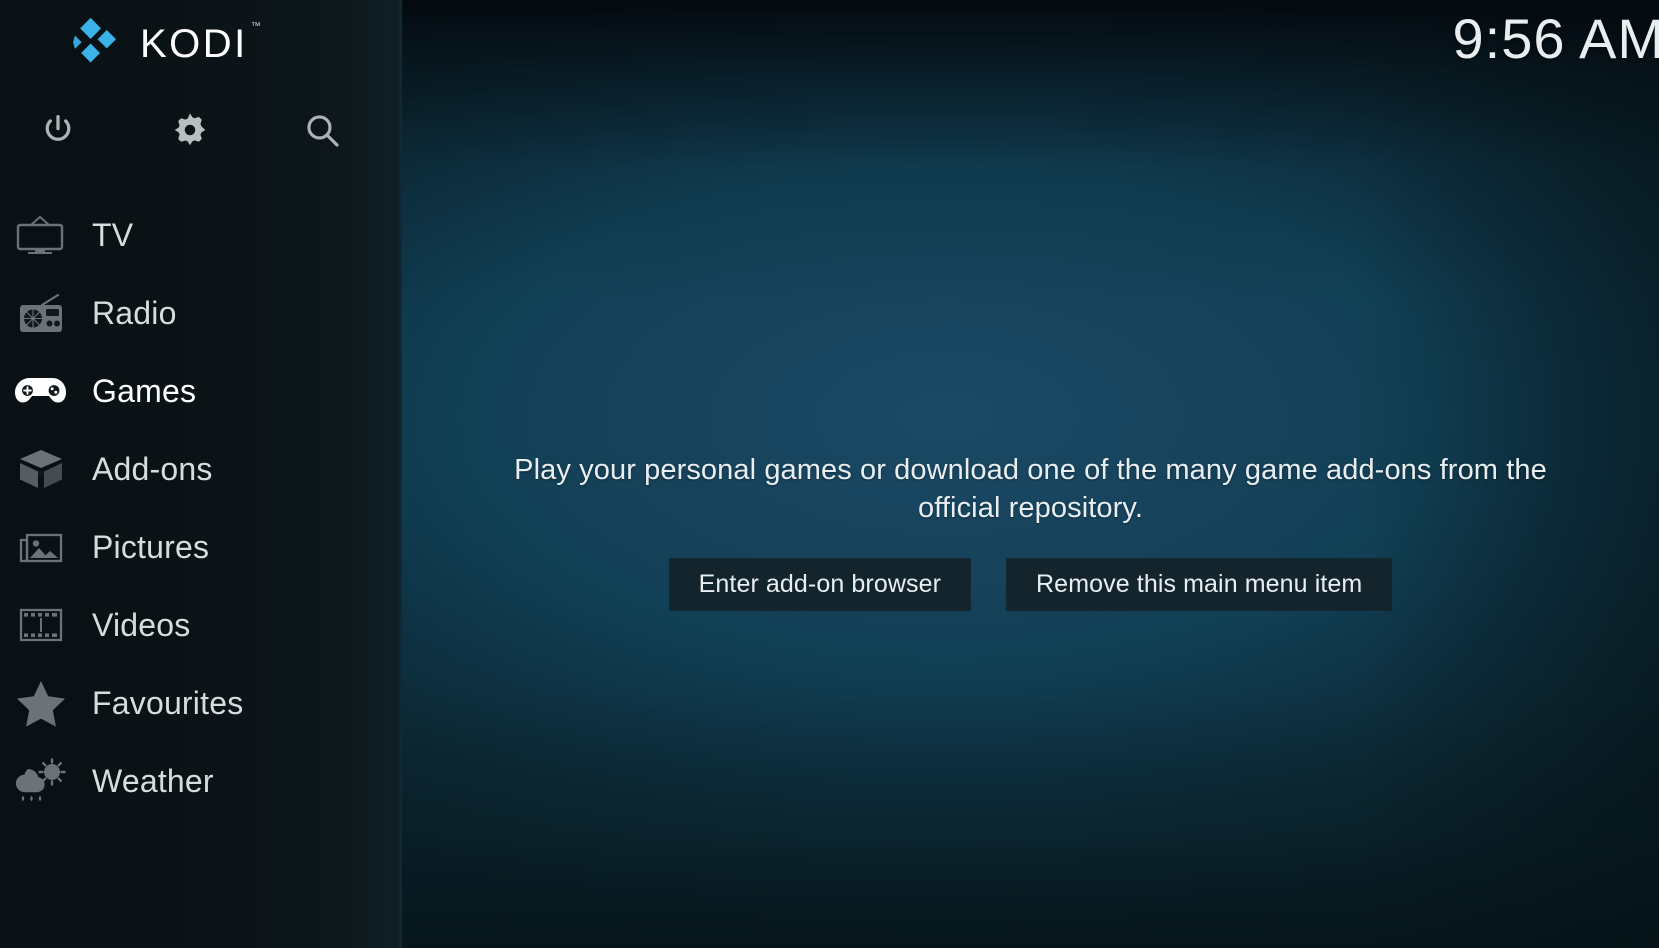  I want to click on power-icon, so click(58, 128).